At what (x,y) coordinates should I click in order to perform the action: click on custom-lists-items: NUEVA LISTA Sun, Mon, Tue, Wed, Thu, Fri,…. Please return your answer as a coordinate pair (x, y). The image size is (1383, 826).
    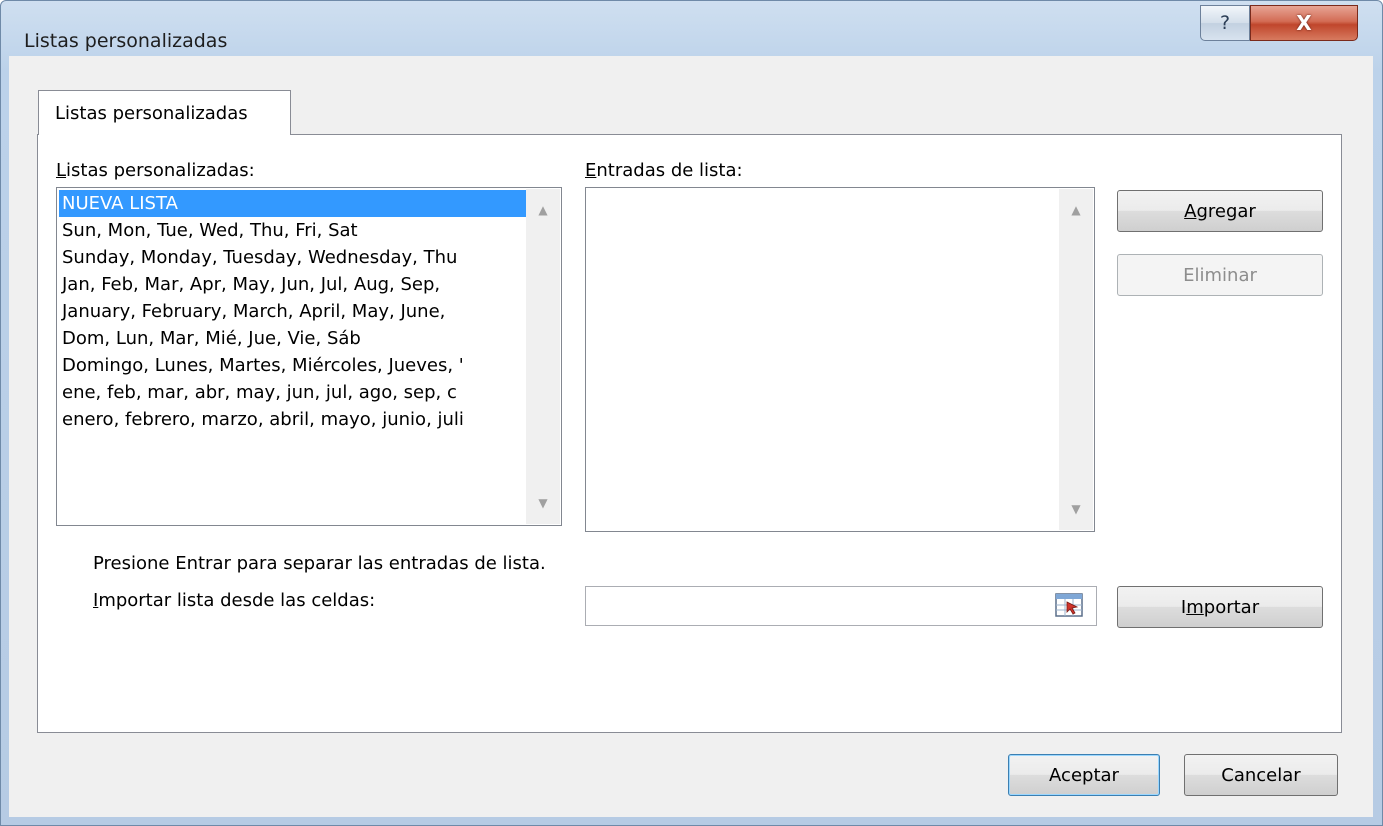
    Looking at the image, I should click on (293, 356).